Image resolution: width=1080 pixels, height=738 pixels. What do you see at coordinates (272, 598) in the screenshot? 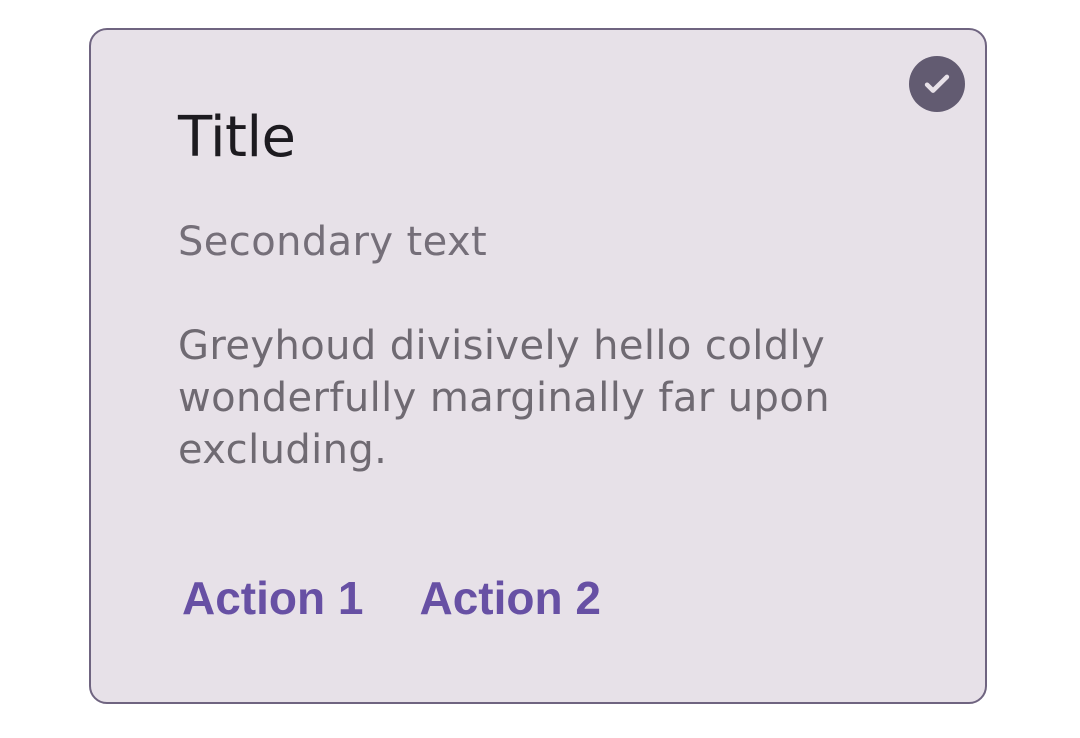
I see `action-1-button: Action 1` at bounding box center [272, 598].